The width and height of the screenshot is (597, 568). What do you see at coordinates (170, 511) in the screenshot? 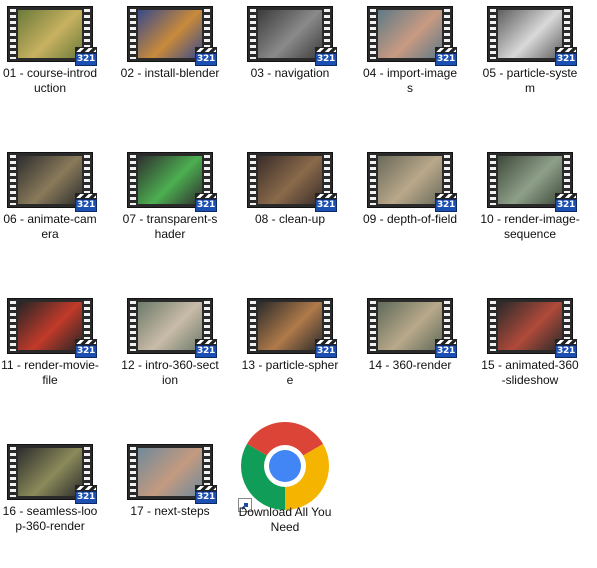
I see `file-name: 17 - next-steps` at bounding box center [170, 511].